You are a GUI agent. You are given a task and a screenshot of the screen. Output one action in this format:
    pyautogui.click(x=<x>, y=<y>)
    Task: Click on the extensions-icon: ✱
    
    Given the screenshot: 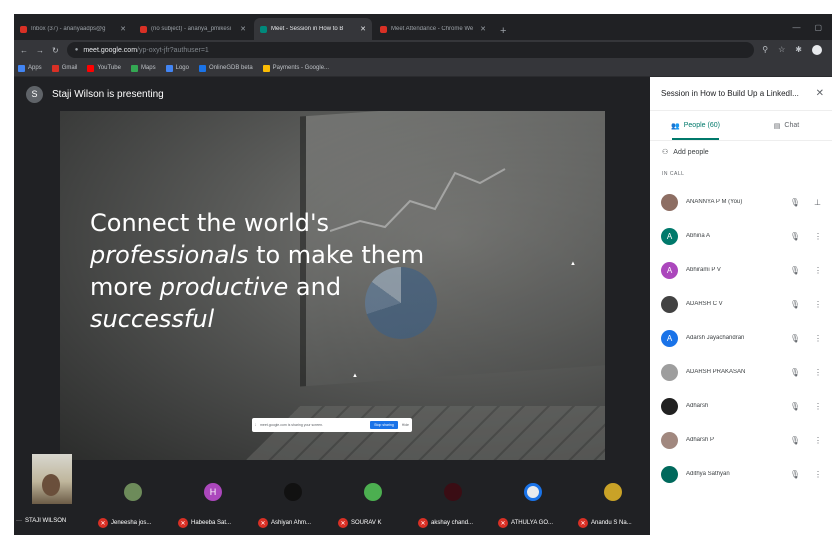 What is the action you would take?
    pyautogui.click(x=798, y=50)
    